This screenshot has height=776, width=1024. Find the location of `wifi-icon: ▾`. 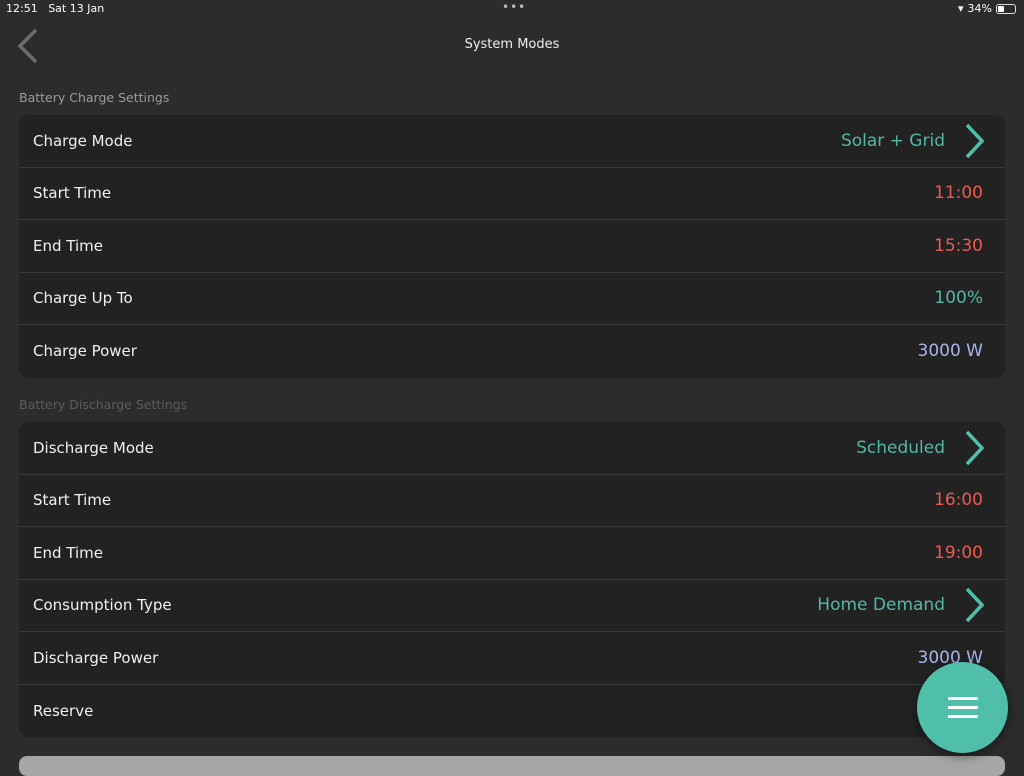

wifi-icon: ▾ is located at coordinates (961, 8).